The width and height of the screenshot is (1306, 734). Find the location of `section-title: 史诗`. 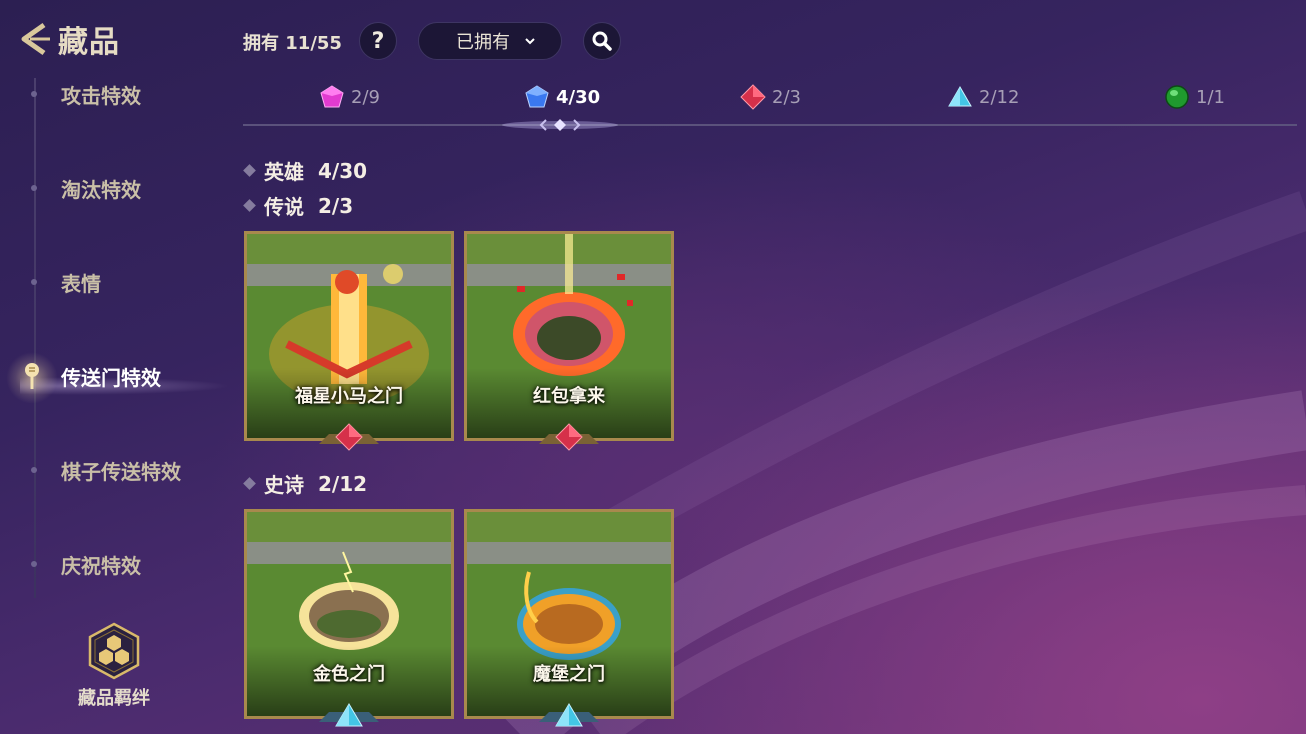

section-title: 史诗 is located at coordinates (284, 485).